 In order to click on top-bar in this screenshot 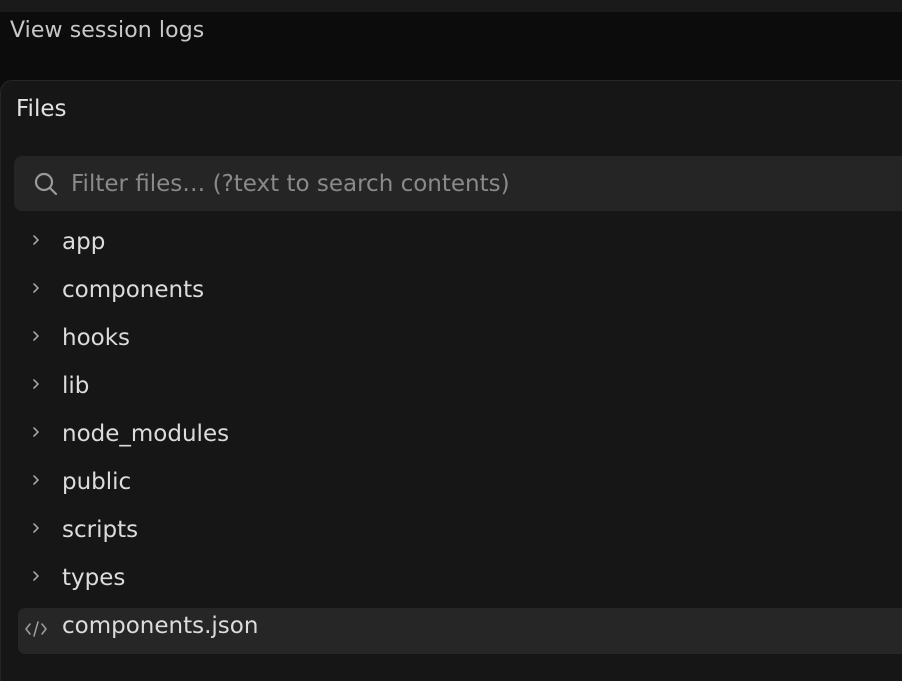, I will do `click(451, 6)`.